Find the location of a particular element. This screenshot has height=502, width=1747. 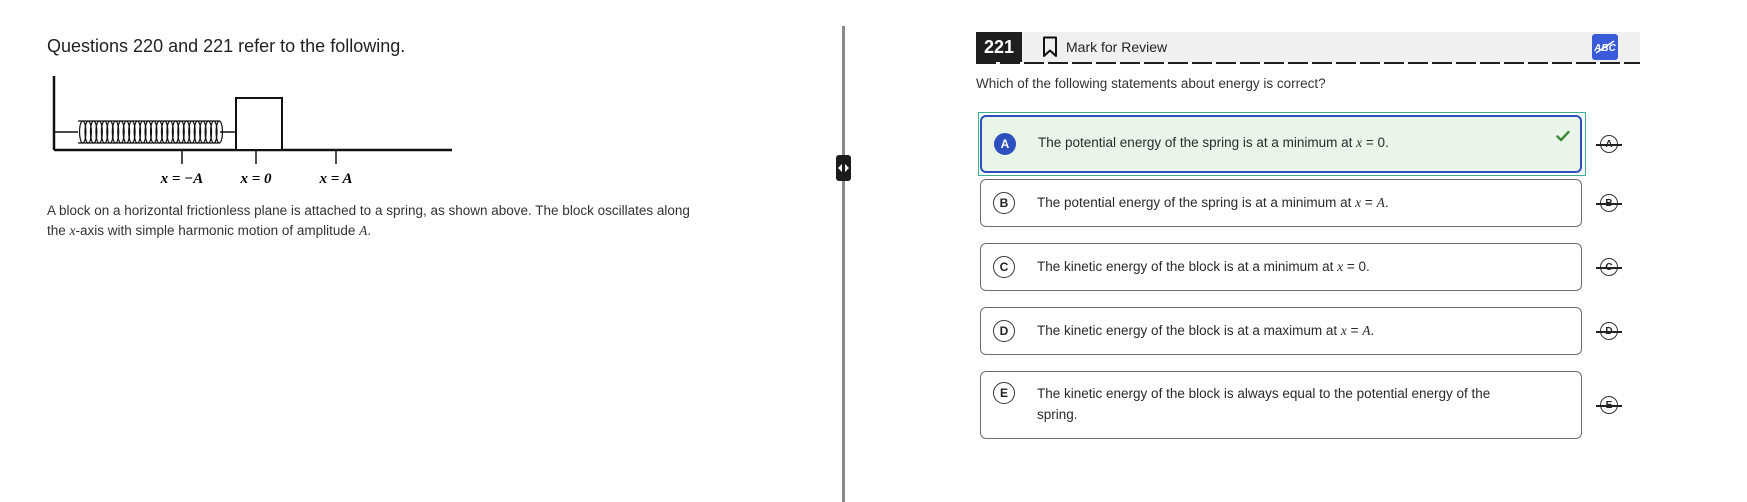

strikethrough-choice-icon: C is located at coordinates (1609, 267).